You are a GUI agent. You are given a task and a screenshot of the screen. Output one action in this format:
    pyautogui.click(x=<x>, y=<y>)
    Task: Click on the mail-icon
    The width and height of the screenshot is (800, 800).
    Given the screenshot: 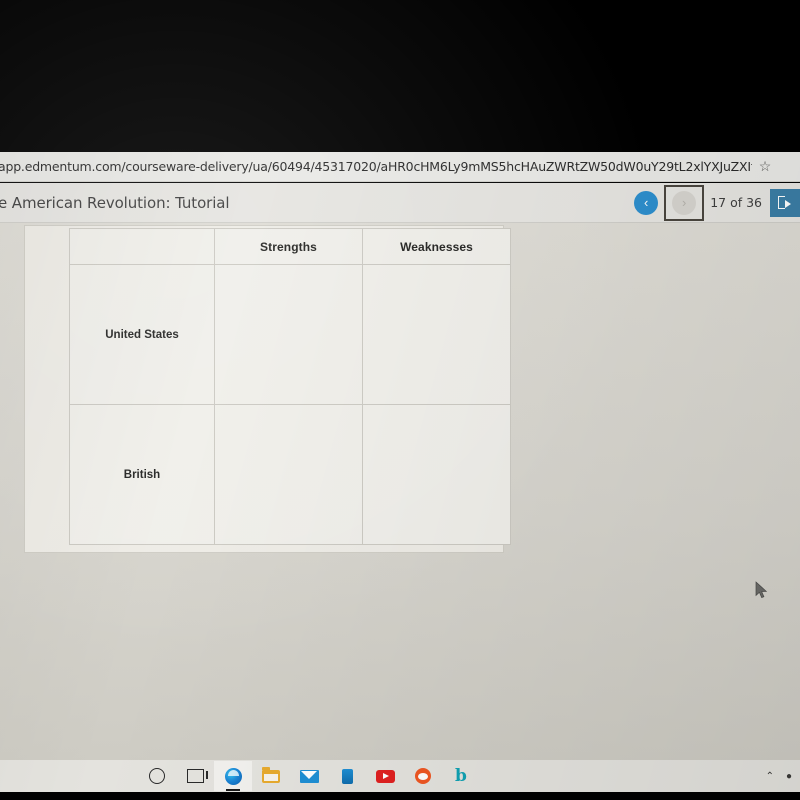 What is the action you would take?
    pyautogui.click(x=309, y=776)
    